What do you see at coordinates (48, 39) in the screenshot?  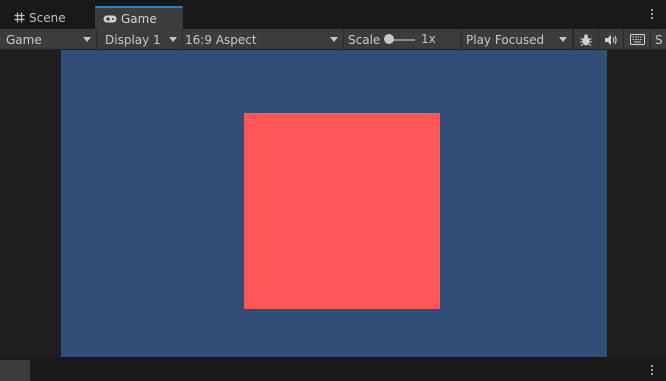 I see `target-dropdown: Game` at bounding box center [48, 39].